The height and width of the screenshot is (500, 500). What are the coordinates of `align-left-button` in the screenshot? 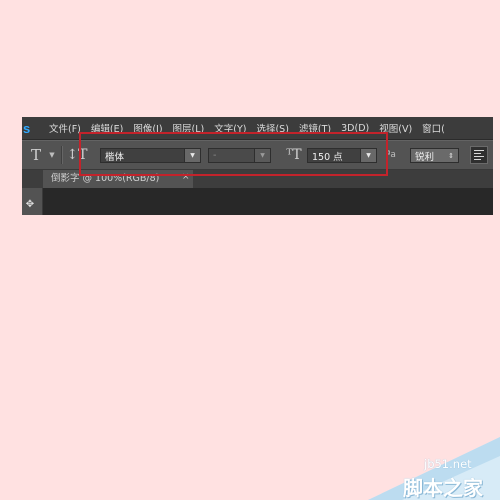 It's located at (479, 155).